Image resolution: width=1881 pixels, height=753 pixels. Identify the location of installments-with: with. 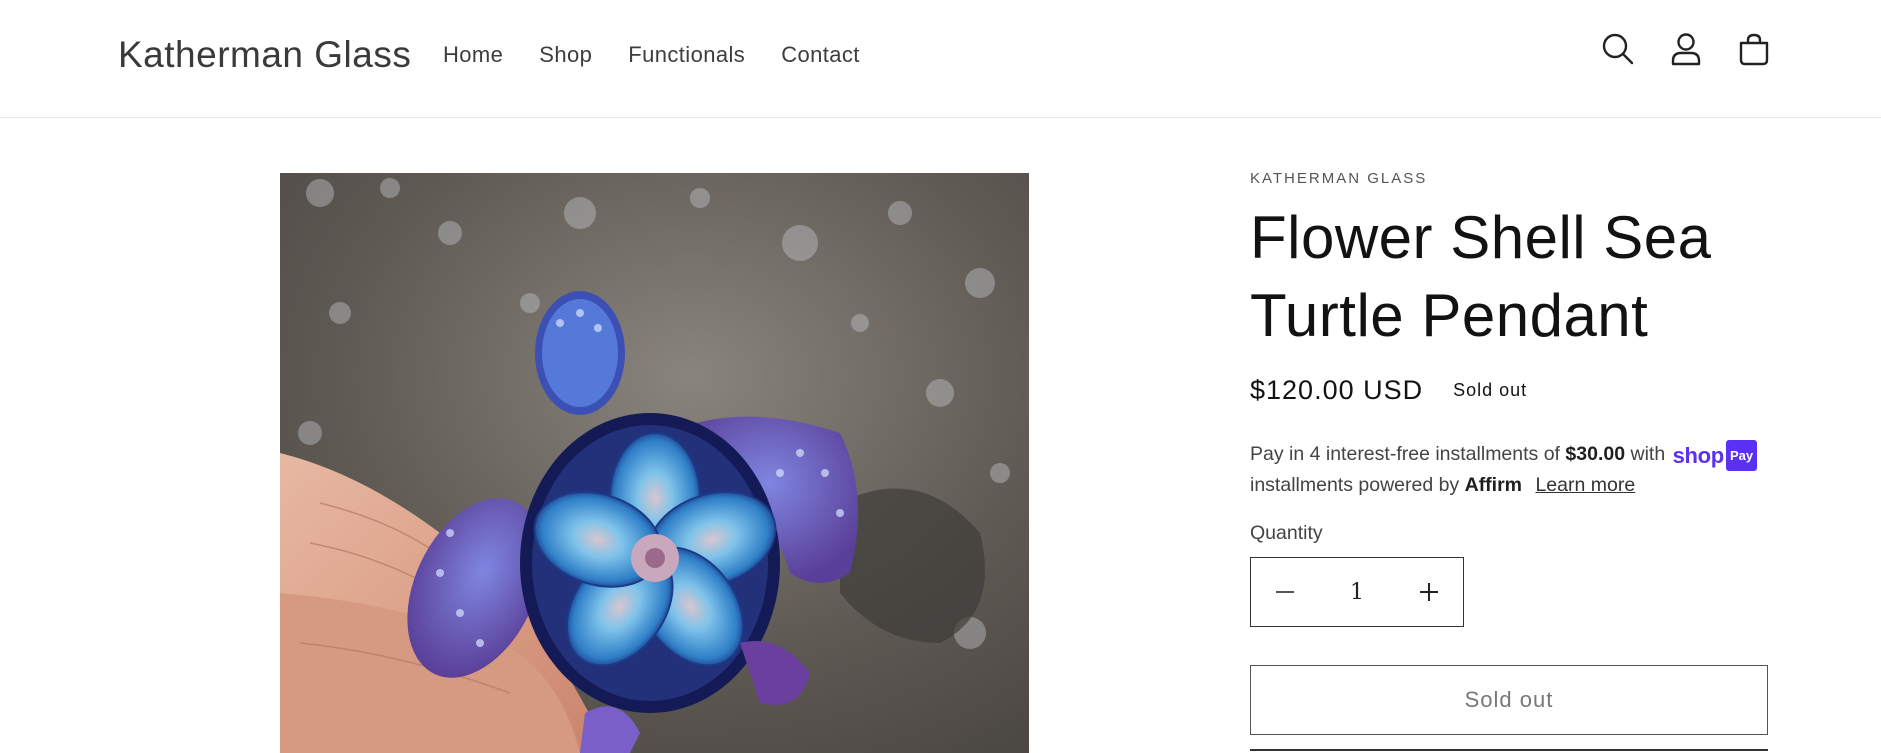
(1648, 454).